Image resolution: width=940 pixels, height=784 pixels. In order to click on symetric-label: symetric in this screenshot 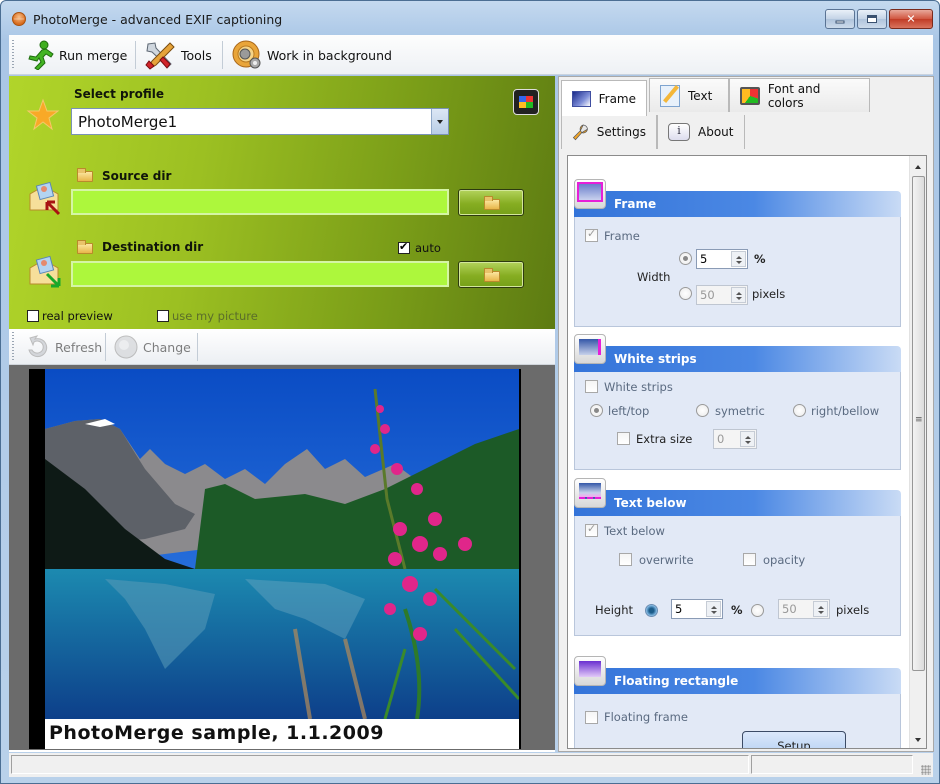, I will do `click(740, 411)`.